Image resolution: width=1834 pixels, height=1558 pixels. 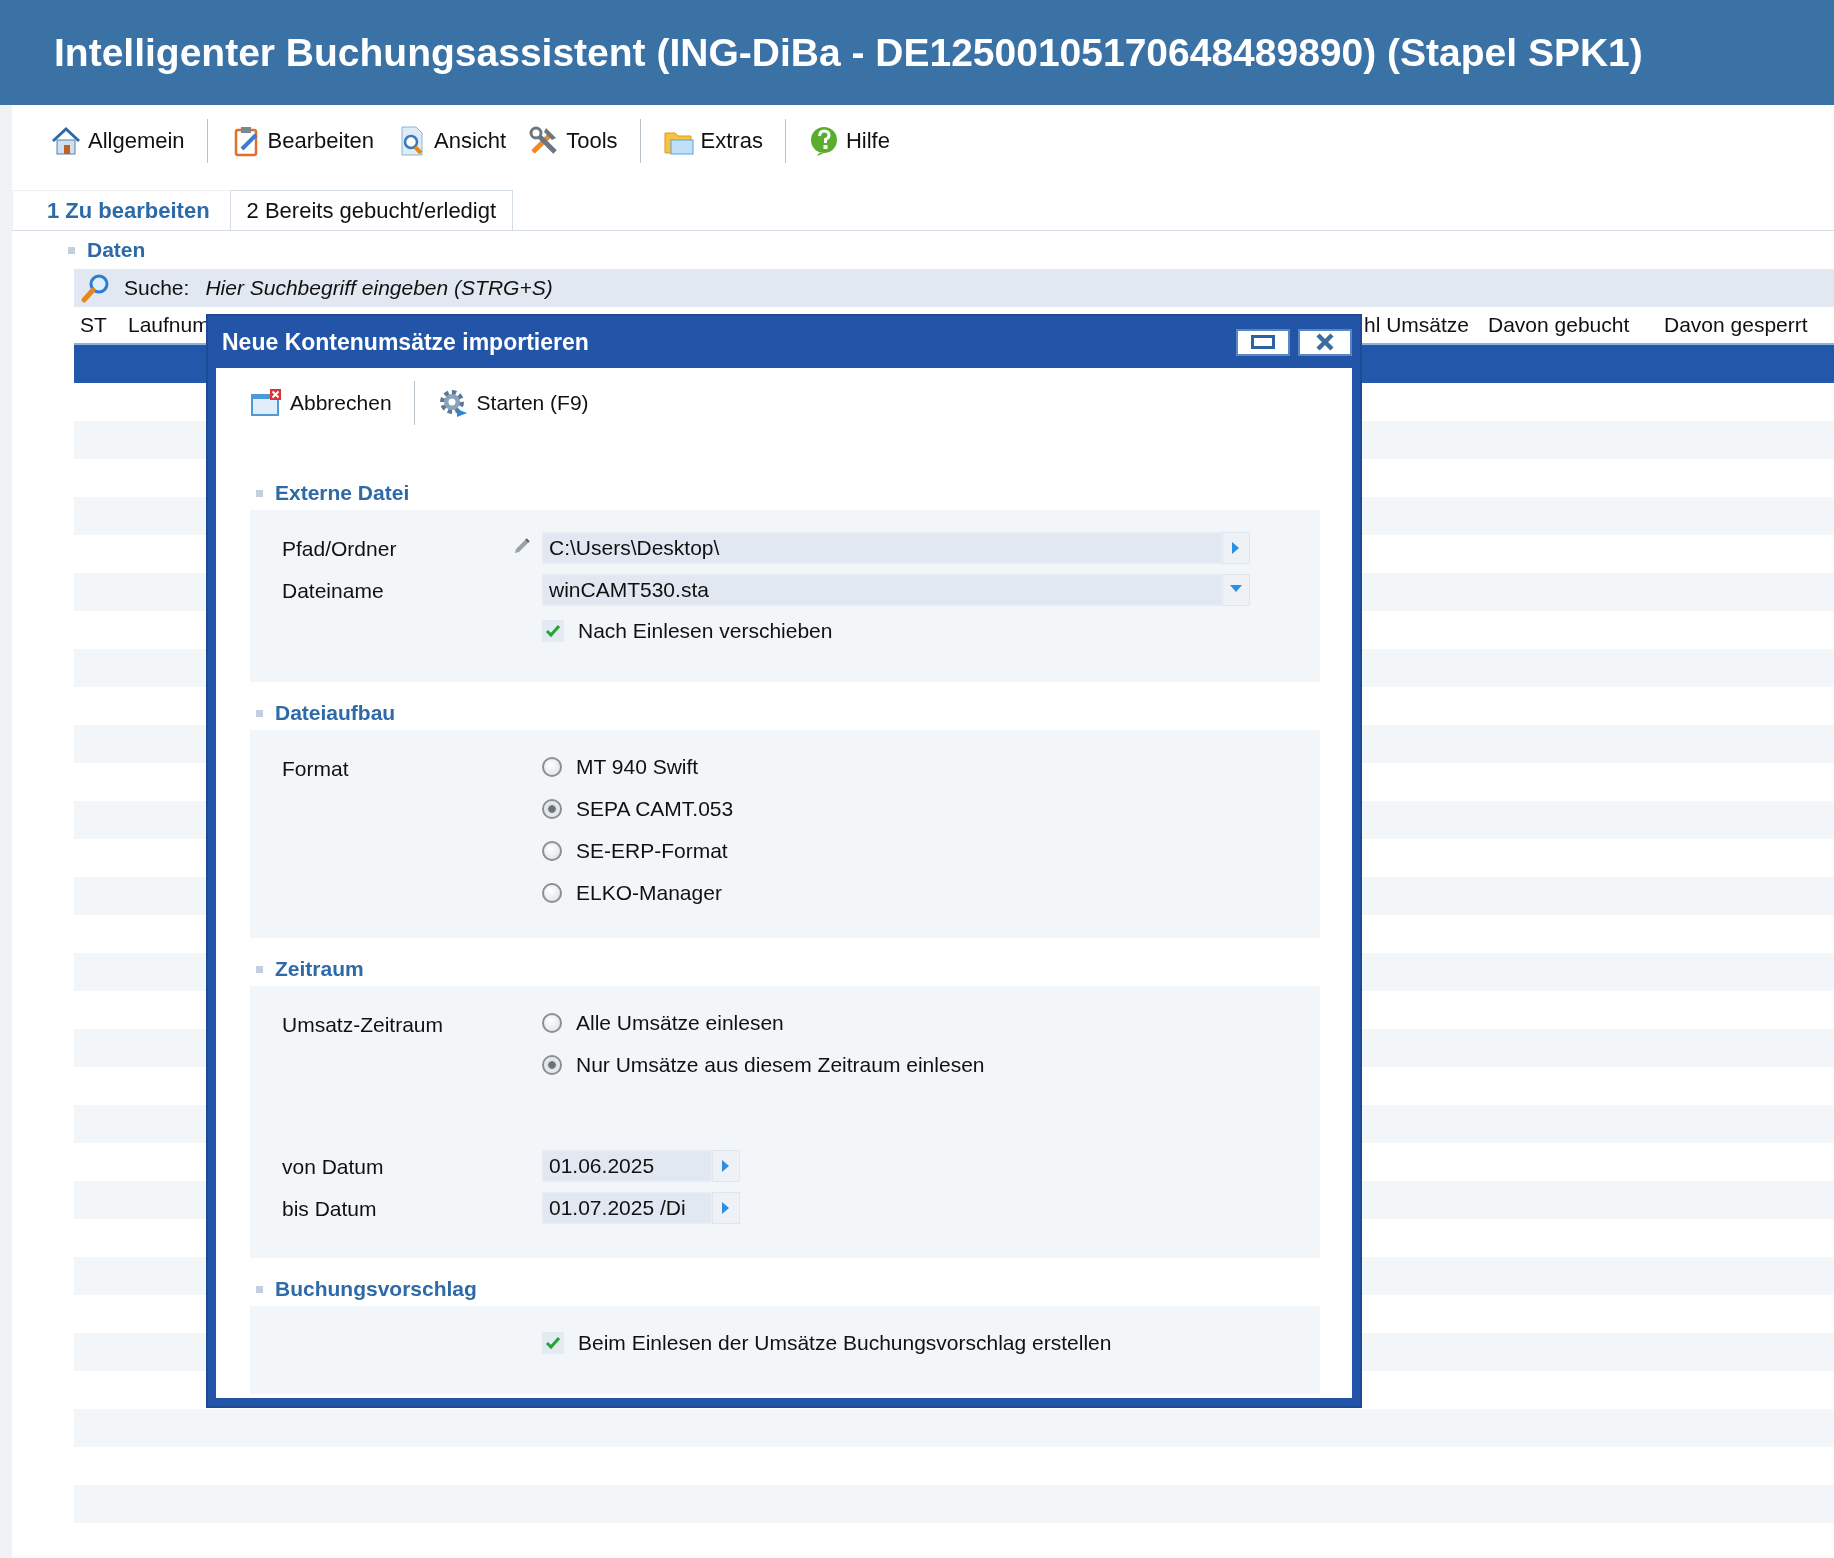 I want to click on field-label: bis Datum, so click(x=329, y=1208).